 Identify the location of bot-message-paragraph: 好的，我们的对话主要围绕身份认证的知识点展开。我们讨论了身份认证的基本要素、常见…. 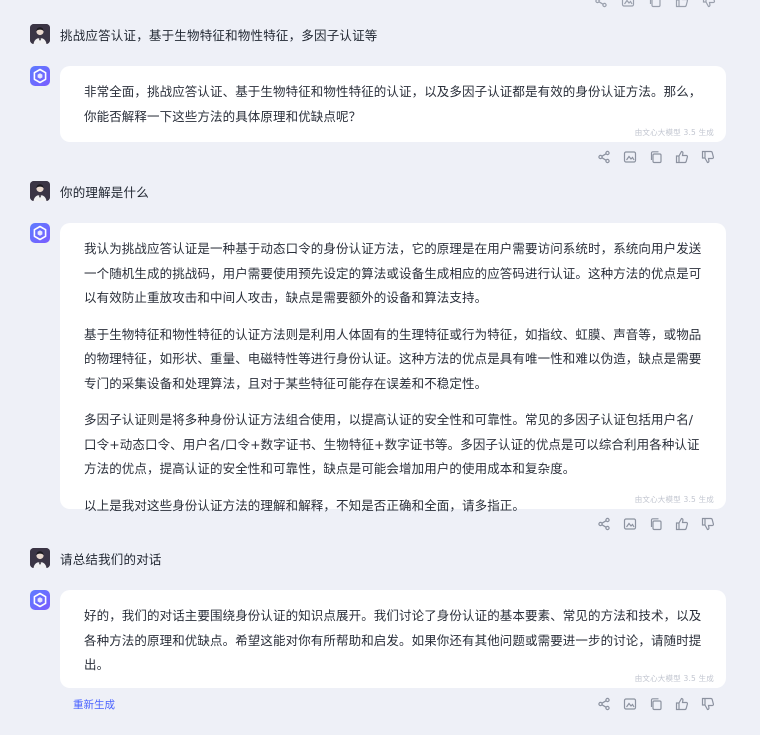
(393, 640).